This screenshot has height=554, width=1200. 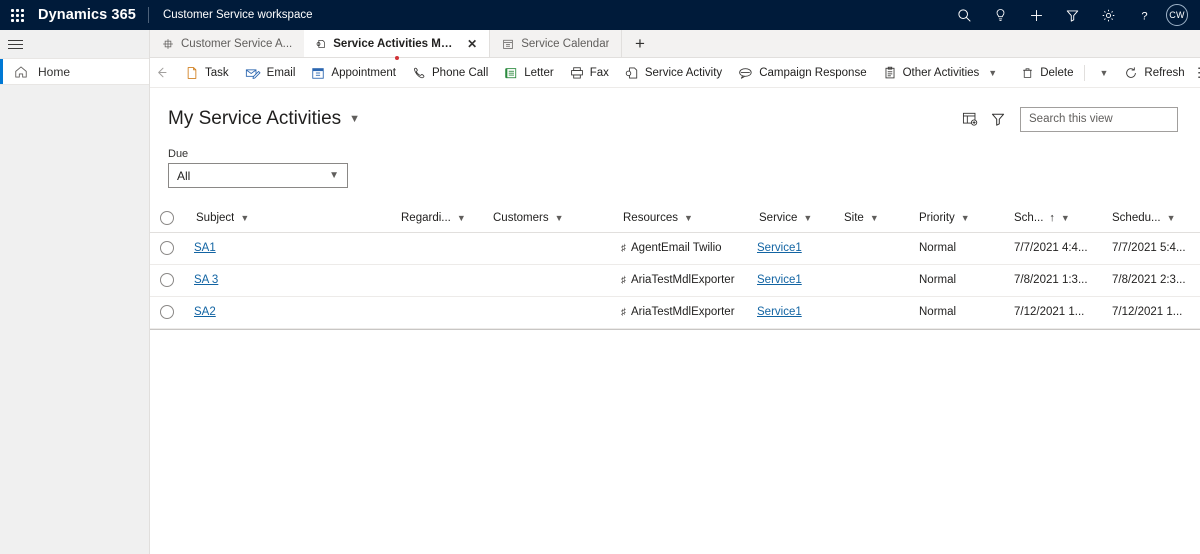 I want to click on cell-site, so click(x=879, y=248).